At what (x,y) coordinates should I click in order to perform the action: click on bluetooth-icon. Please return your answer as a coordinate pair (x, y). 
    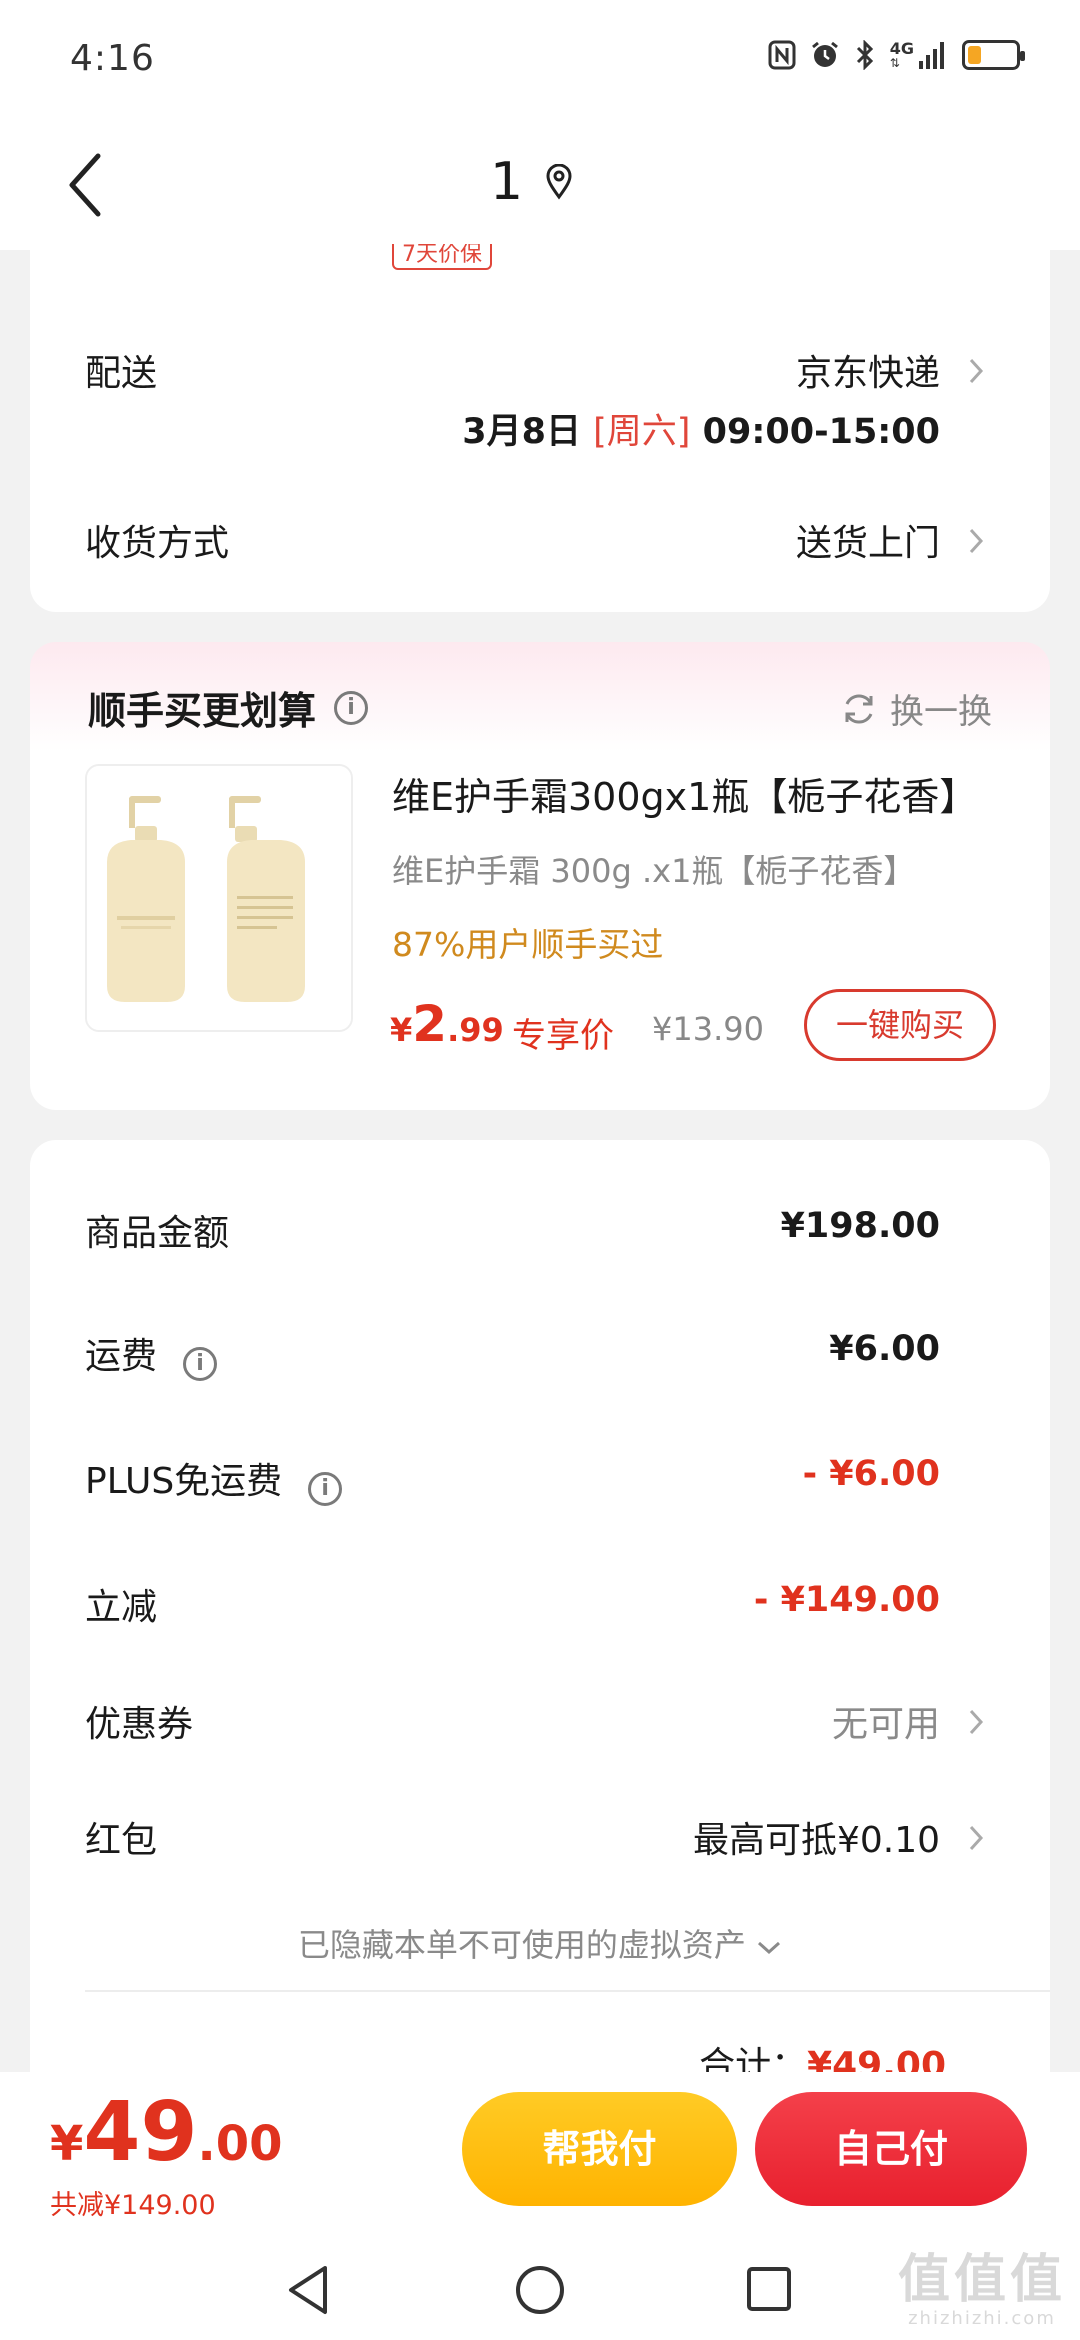
    Looking at the image, I should click on (864, 55).